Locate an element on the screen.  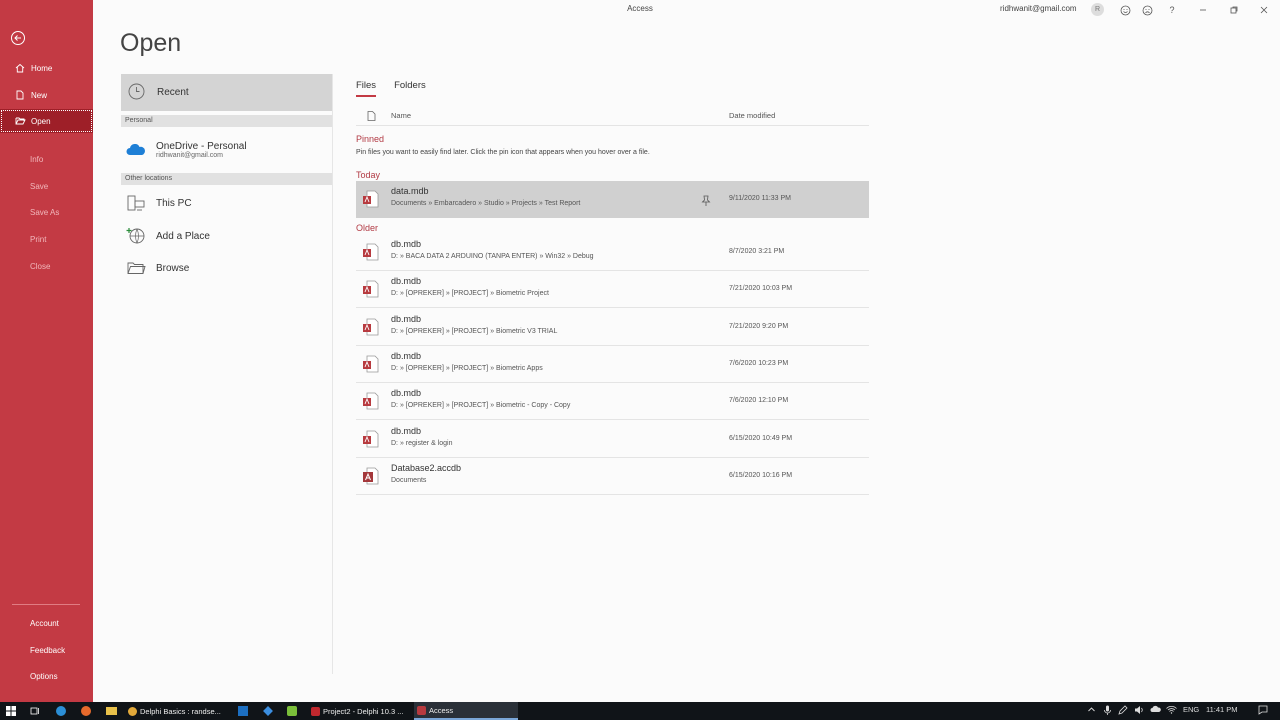
back-arrow-icon is located at coordinates (18, 38).